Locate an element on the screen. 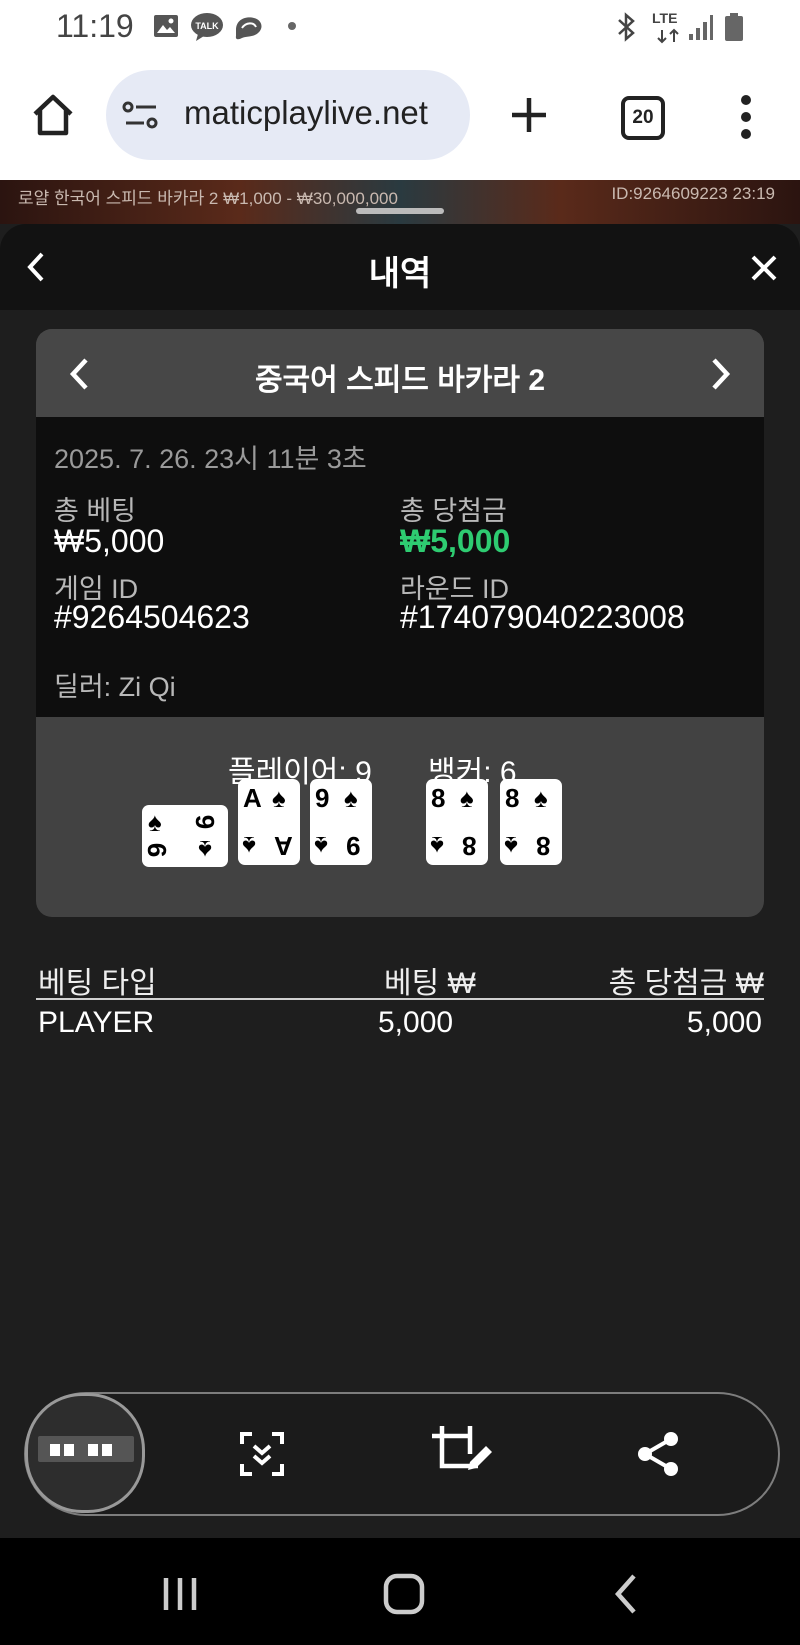 Image resolution: width=800 pixels, height=1645 pixels. home-icon is located at coordinates (53, 115).